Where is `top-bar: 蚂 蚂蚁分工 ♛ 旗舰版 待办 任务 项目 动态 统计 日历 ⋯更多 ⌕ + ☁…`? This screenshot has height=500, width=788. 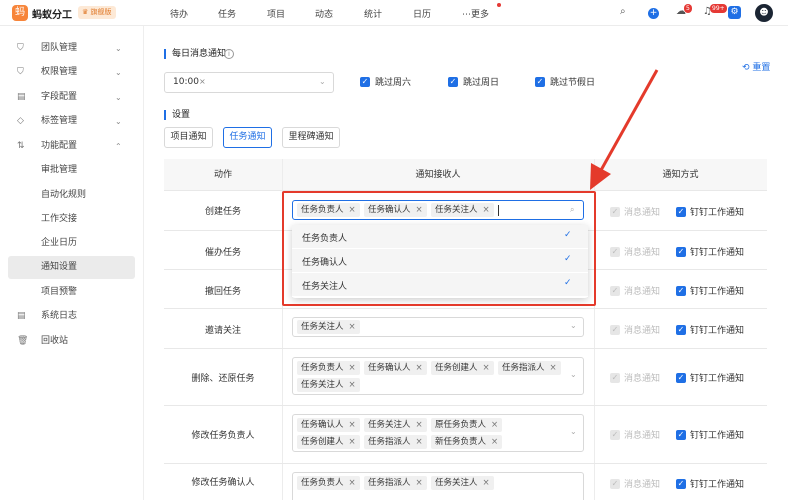
top-bar: 蚂 蚂蚁分工 ♛ 旗舰版 待办 任务 项目 动态 统计 日历 ⋯更多 ⌕ + ☁… is located at coordinates (394, 13).